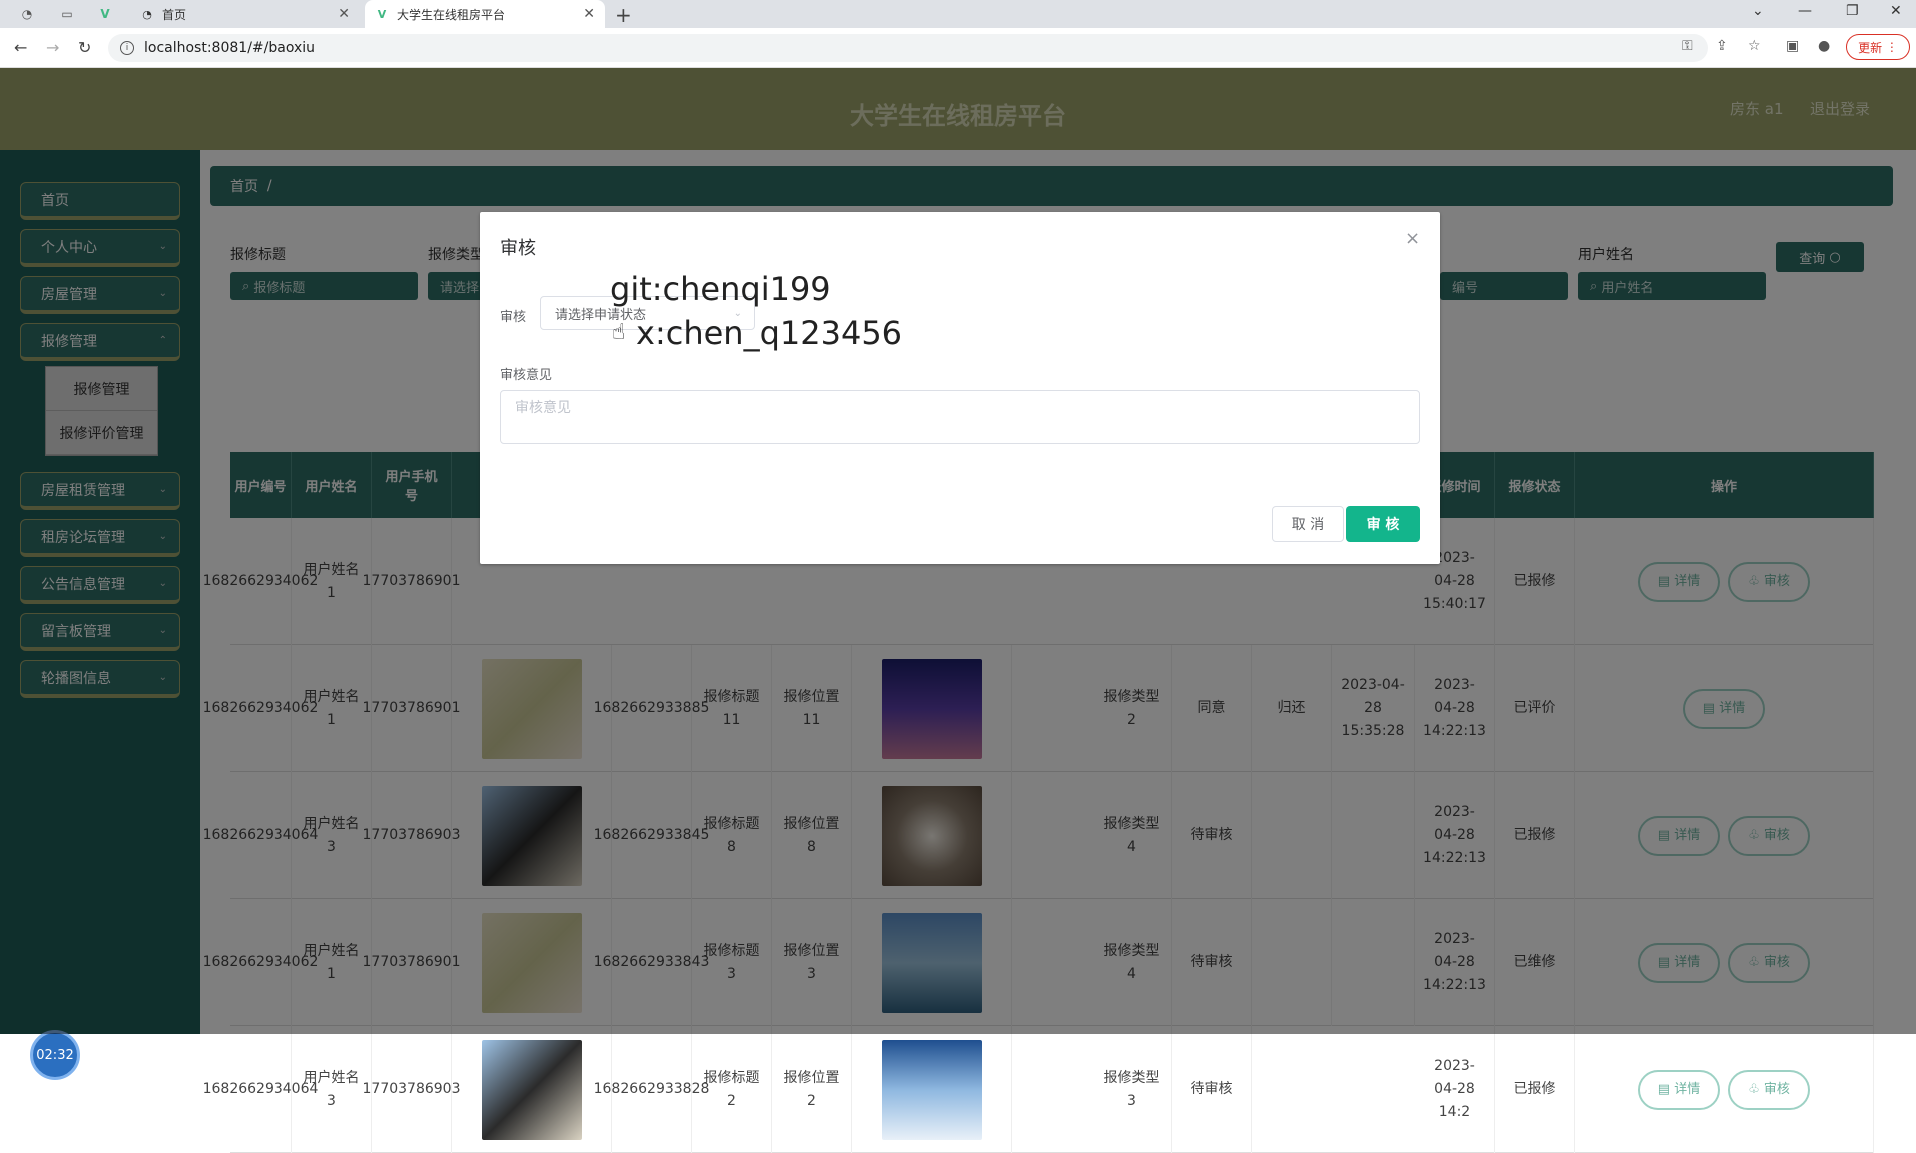 The image size is (1916, 1153). I want to click on back-icon: ←, so click(20, 47).